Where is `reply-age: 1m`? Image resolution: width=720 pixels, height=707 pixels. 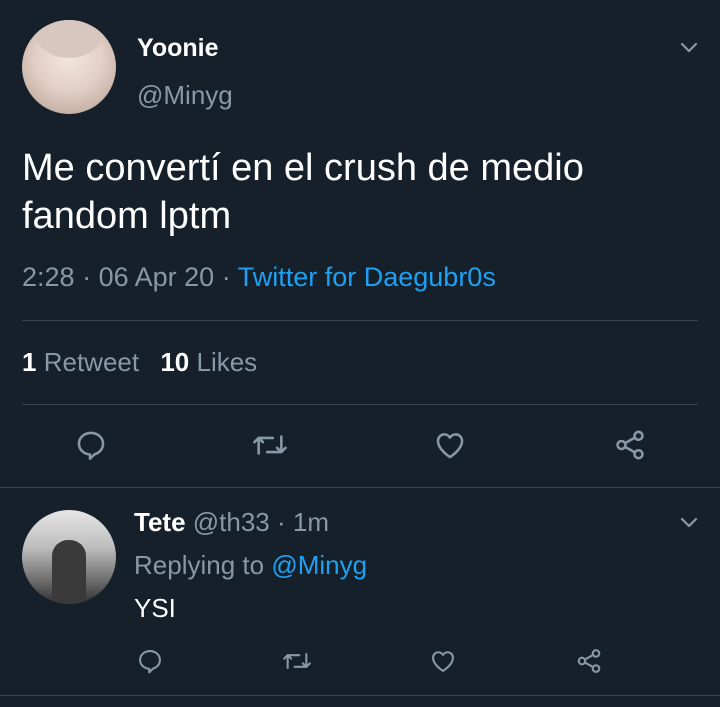
reply-age: 1m is located at coordinates (311, 522).